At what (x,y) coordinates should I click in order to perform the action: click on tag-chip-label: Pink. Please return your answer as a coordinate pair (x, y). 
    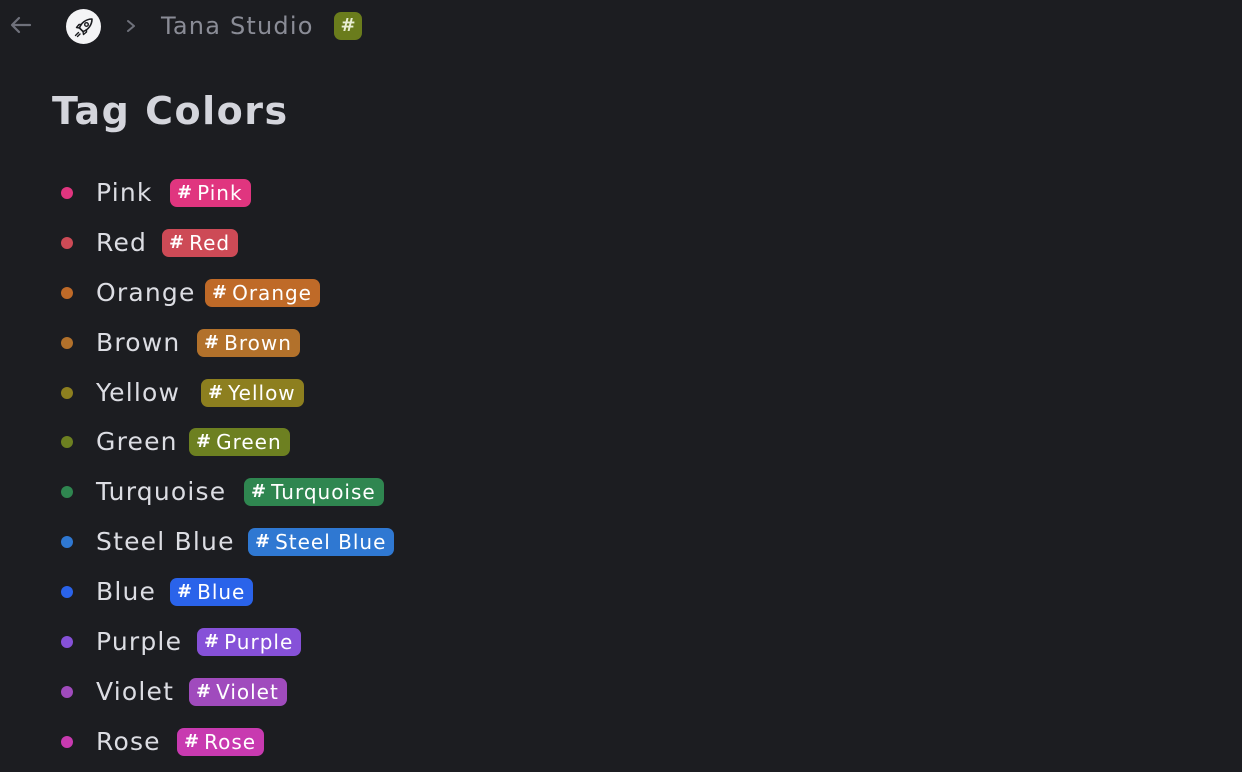
    Looking at the image, I should click on (220, 193).